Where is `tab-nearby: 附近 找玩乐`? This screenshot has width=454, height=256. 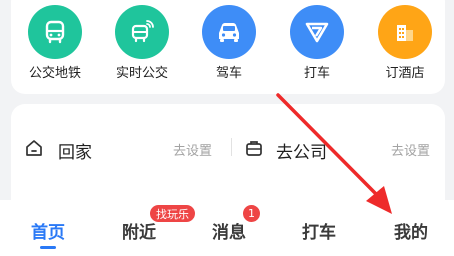 tab-nearby: 附近 找玩乐 is located at coordinates (150, 228).